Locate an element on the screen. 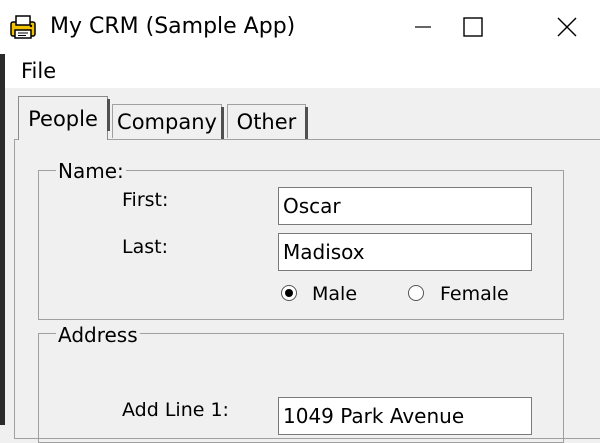 This screenshot has height=443, width=600. first-name-label: First: is located at coordinates (145, 200).